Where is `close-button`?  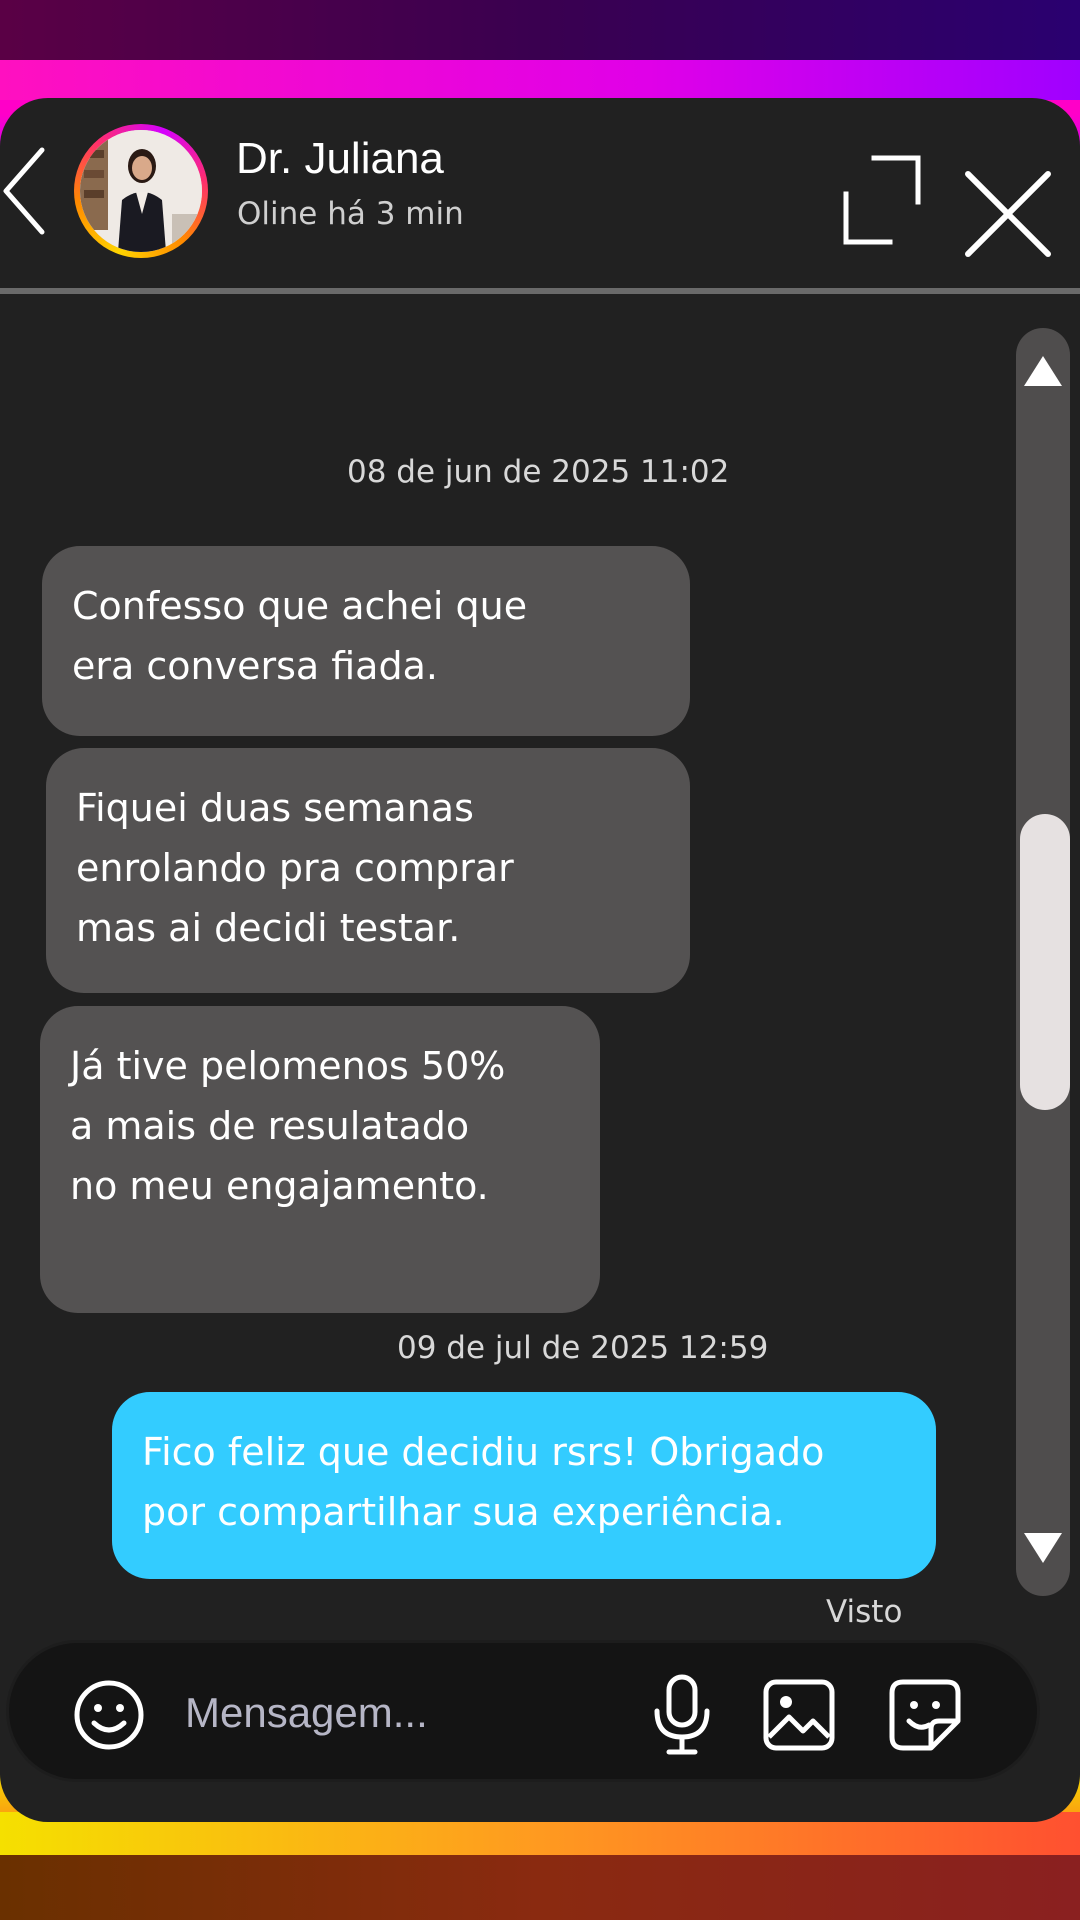 close-button is located at coordinates (1008, 214).